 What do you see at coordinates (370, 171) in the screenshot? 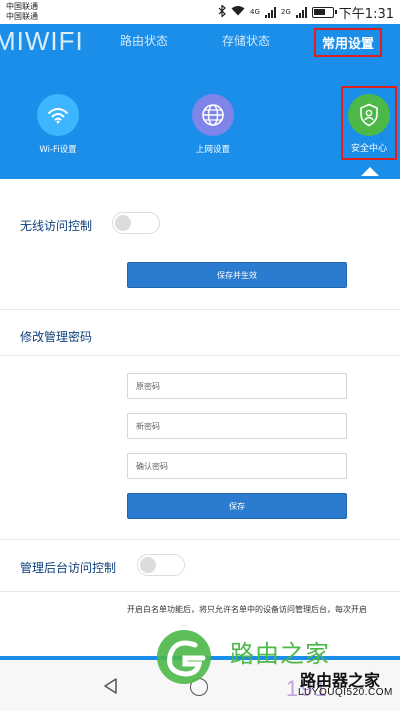
I see `active-indicator-caret` at bounding box center [370, 171].